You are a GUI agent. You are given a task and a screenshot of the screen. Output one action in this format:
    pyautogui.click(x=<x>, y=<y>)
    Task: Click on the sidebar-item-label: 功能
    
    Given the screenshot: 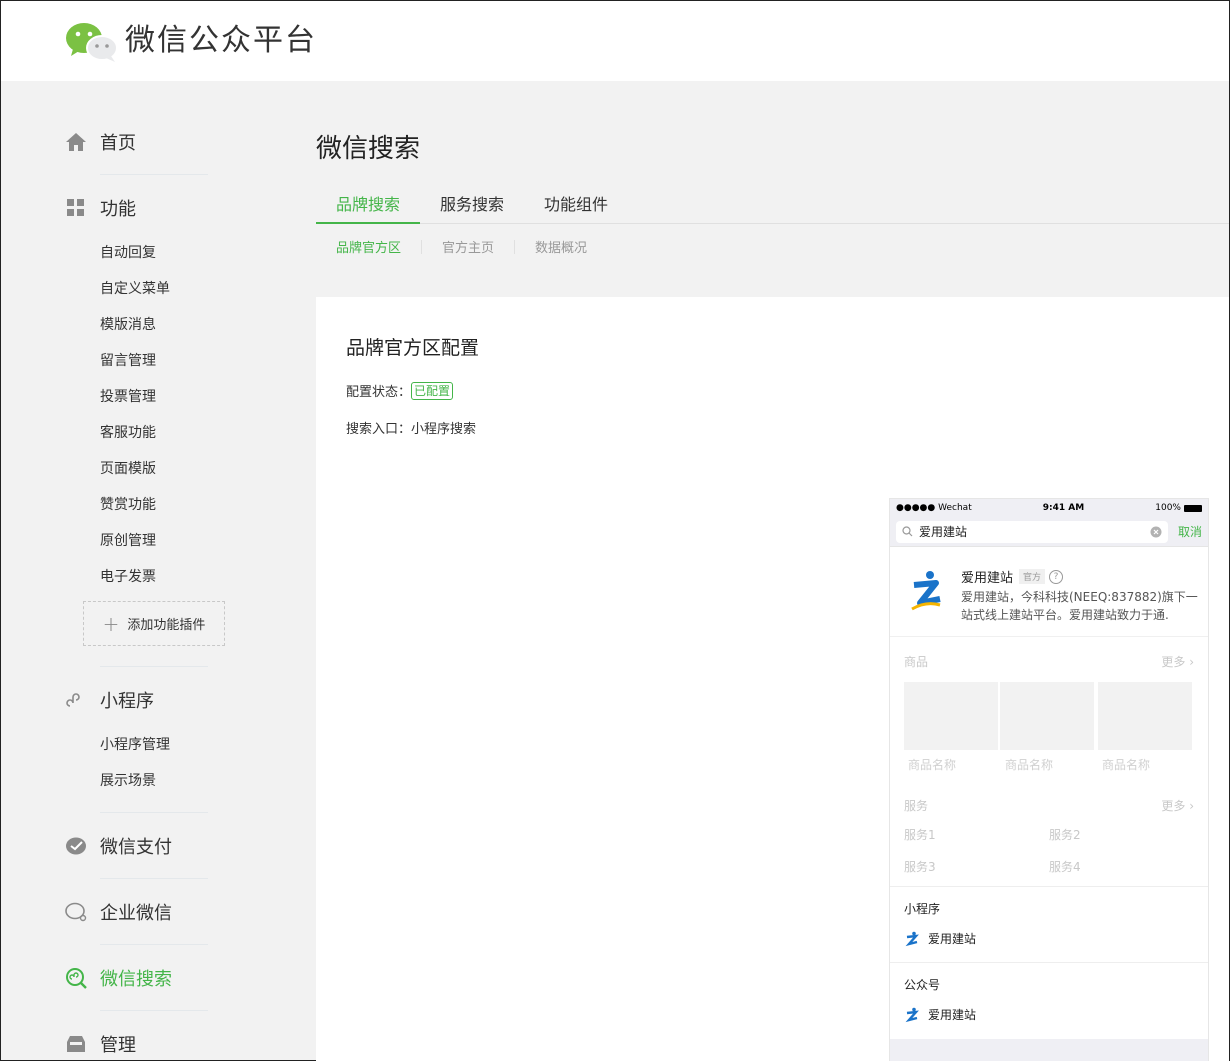 What is the action you would take?
    pyautogui.click(x=118, y=209)
    